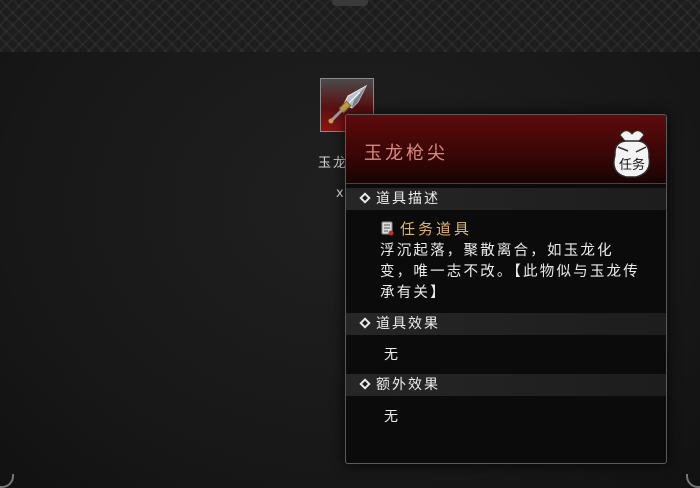  What do you see at coordinates (408, 385) in the screenshot?
I see `section-extra-effect-heading: 额外效果` at bounding box center [408, 385].